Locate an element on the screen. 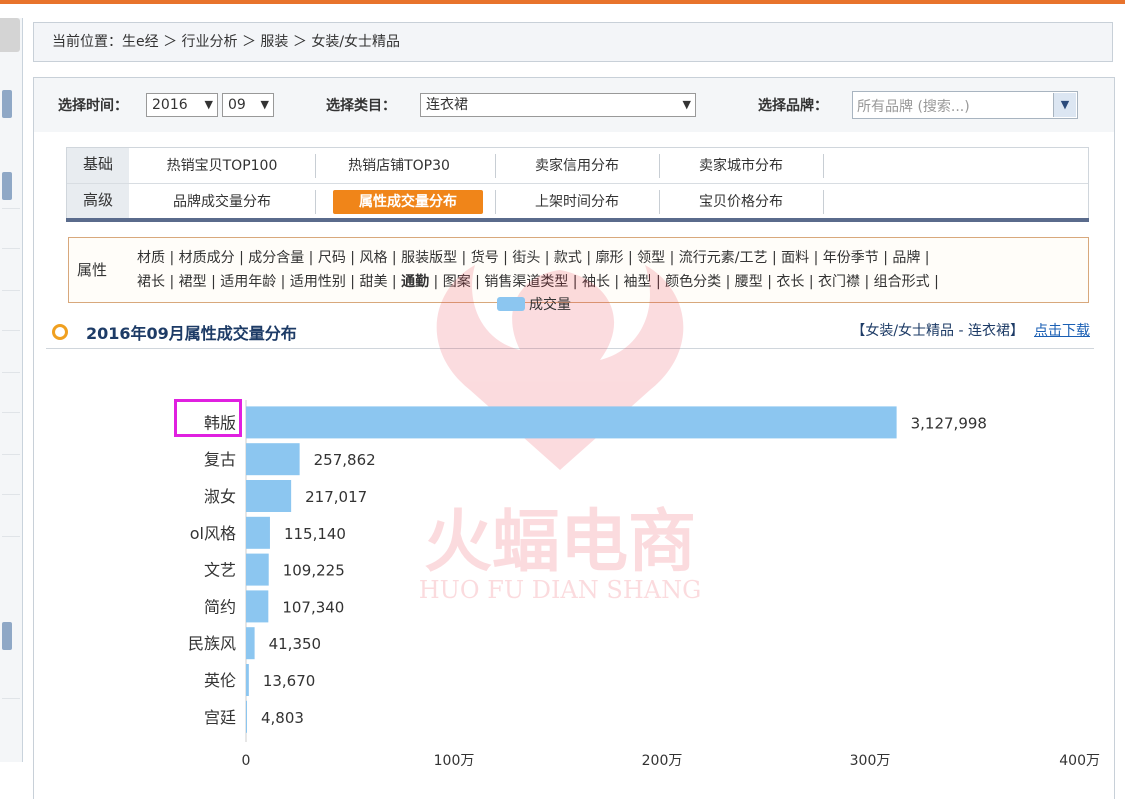 The height and width of the screenshot is (799, 1125). category-label-7: 英伦 is located at coordinates (220, 680).